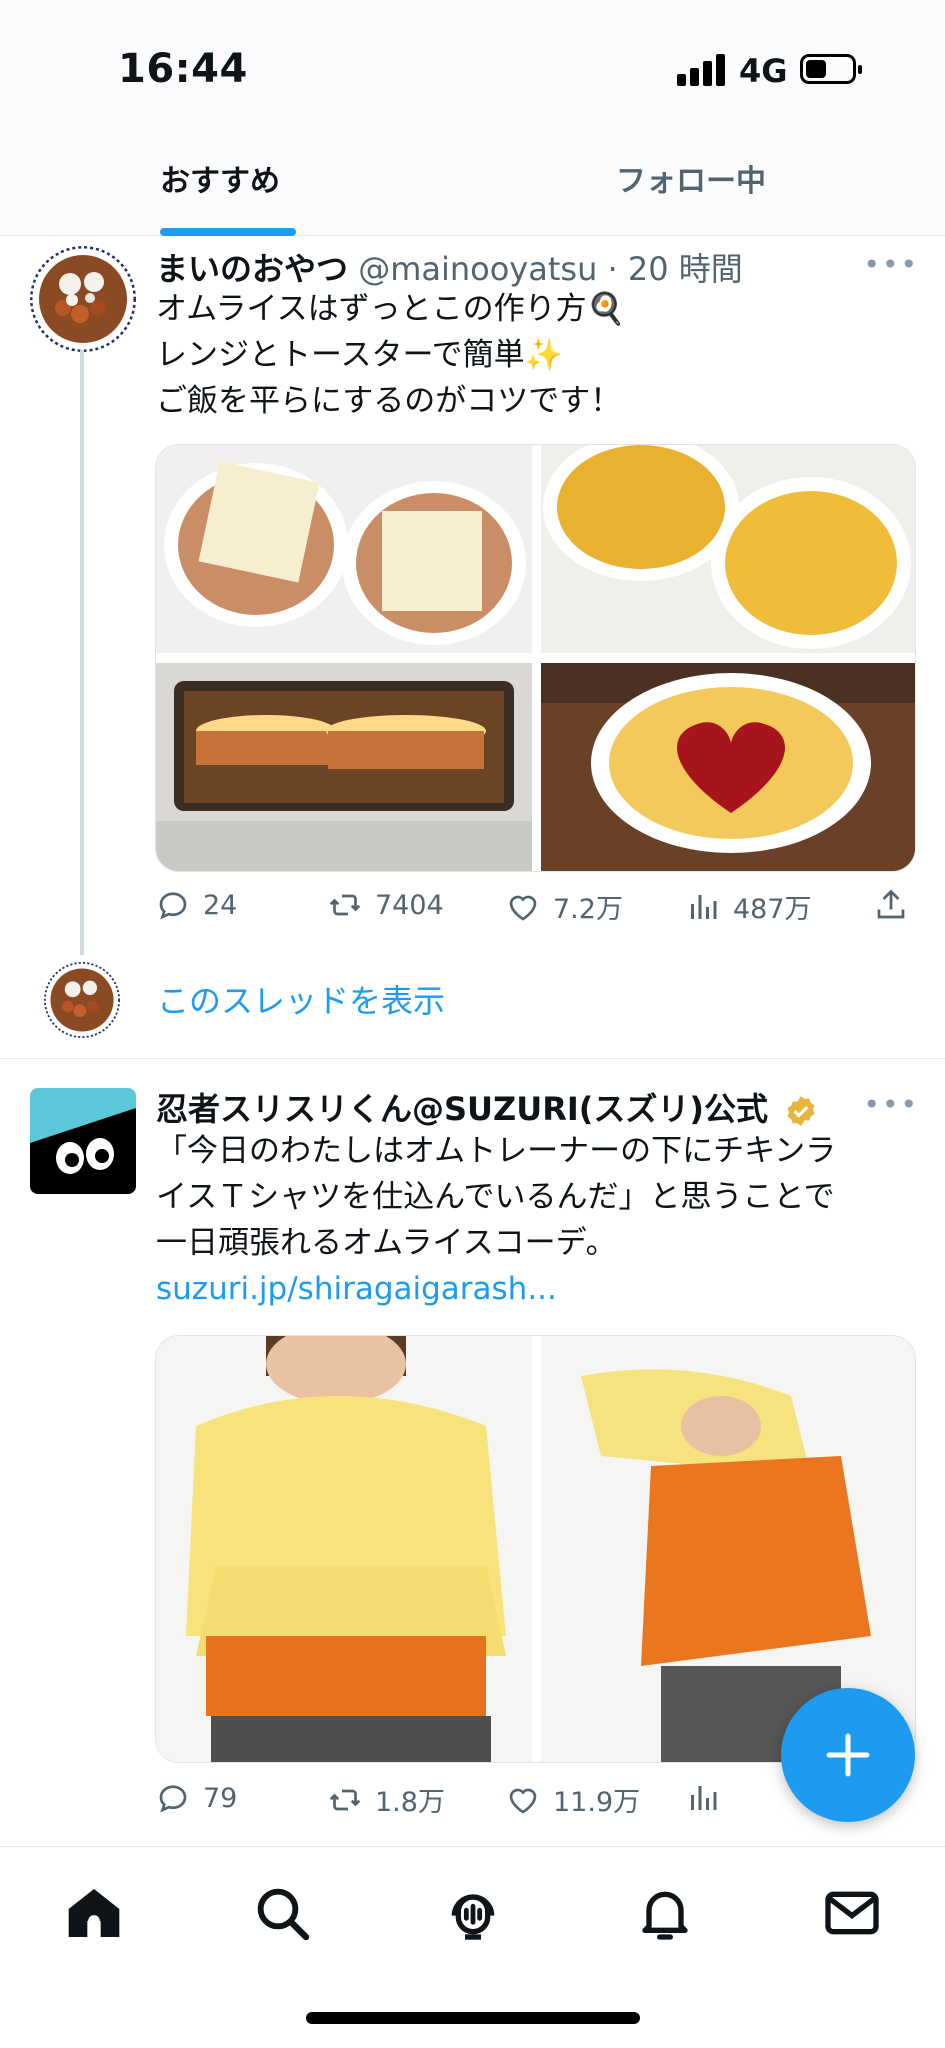  Describe the element at coordinates (665, 1915) in the screenshot. I see `notifications-icon` at that location.